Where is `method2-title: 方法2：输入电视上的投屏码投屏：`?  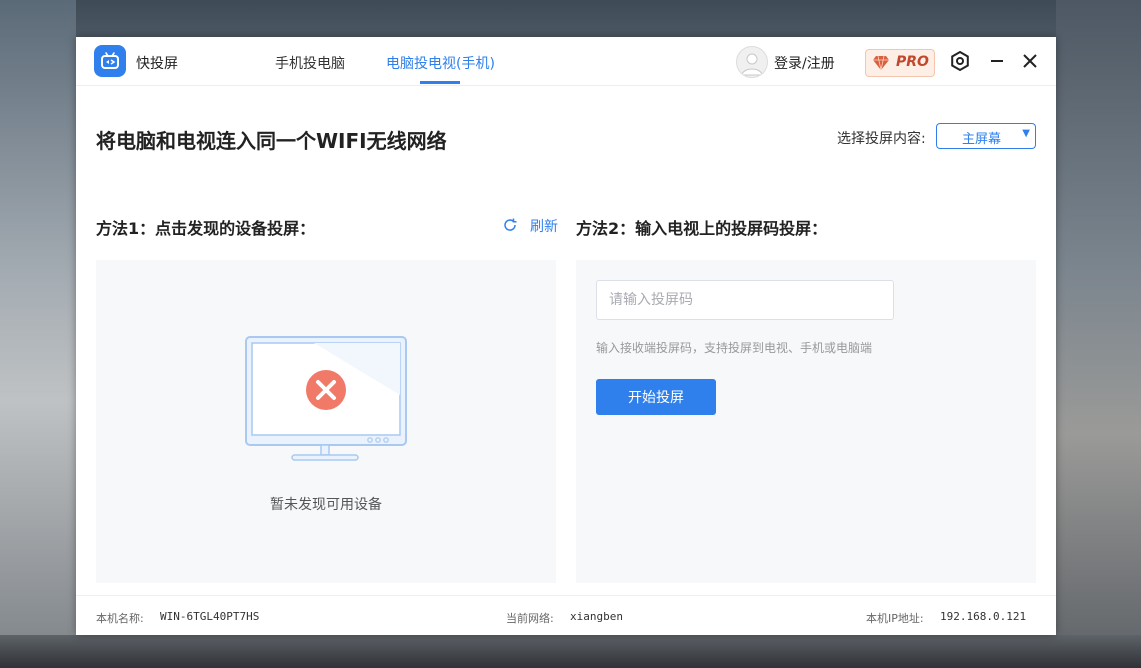 method2-title: 方法2：输入电视上的投屏码投屏： is located at coordinates (702, 228).